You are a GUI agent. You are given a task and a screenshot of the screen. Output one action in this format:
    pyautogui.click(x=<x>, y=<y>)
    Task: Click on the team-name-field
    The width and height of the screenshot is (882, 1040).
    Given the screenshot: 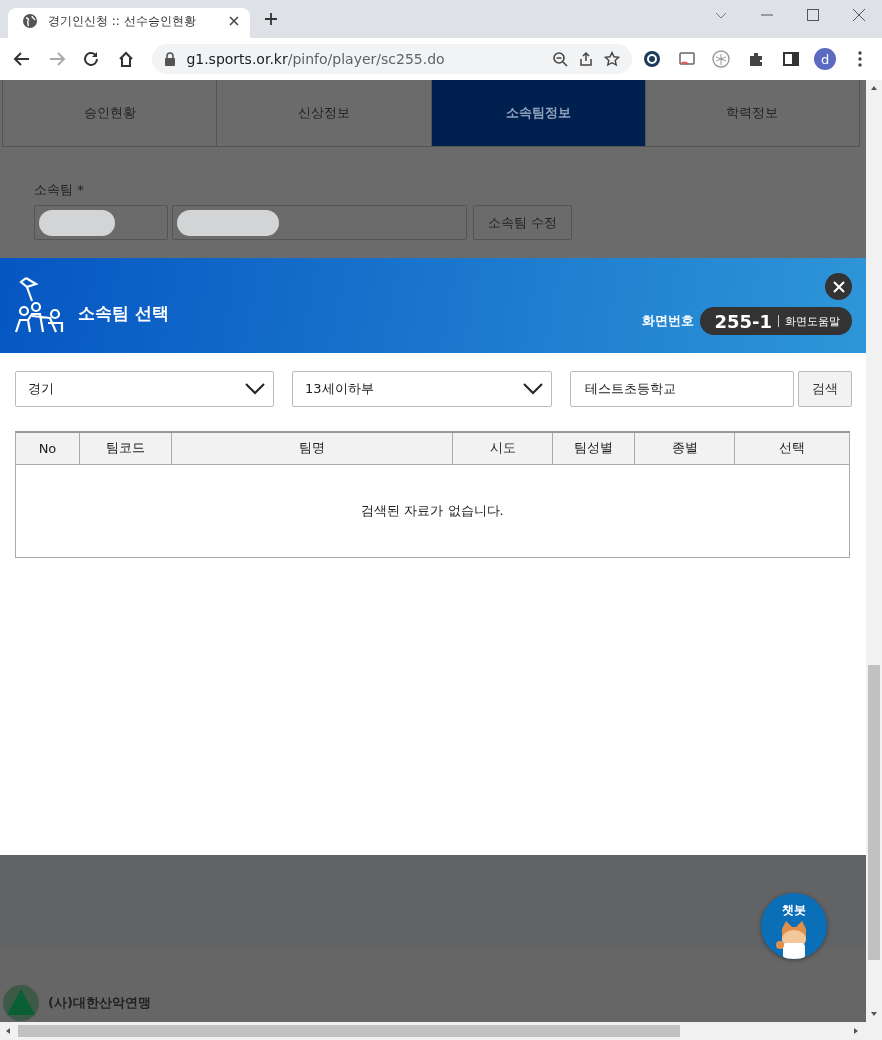 What is the action you would take?
    pyautogui.click(x=319, y=222)
    